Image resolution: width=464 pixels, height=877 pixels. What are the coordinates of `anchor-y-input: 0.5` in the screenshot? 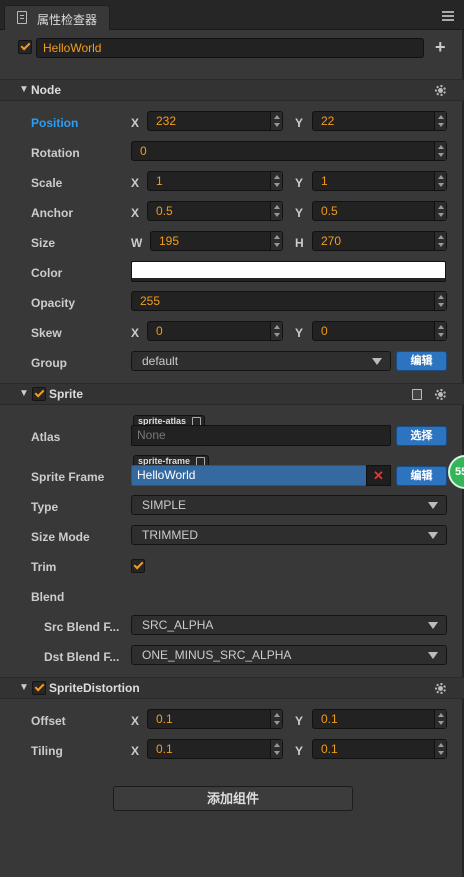 It's located at (379, 211).